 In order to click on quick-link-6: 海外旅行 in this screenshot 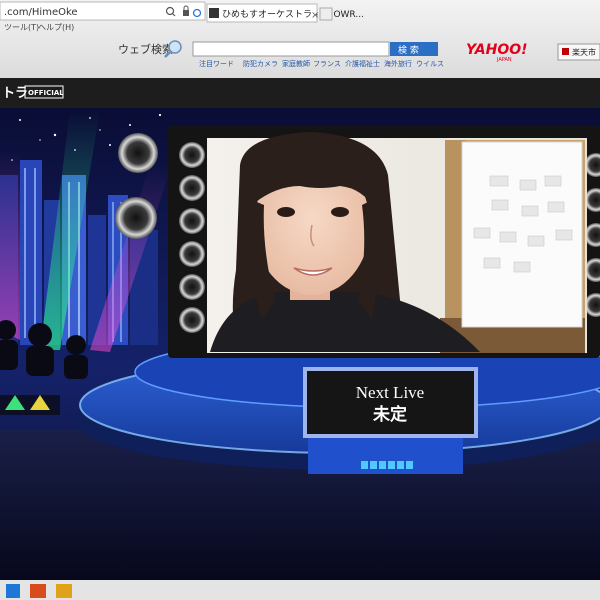, I will do `click(398, 63)`.